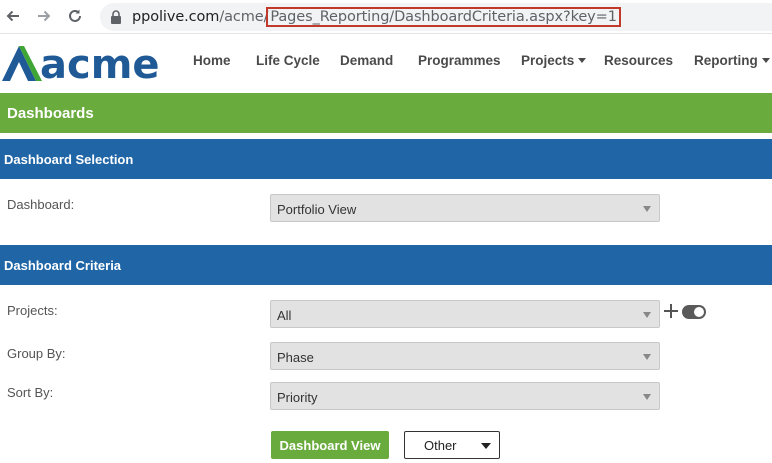 Image resolution: width=772 pixels, height=463 pixels. I want to click on menu-home-label: Home, so click(212, 60).